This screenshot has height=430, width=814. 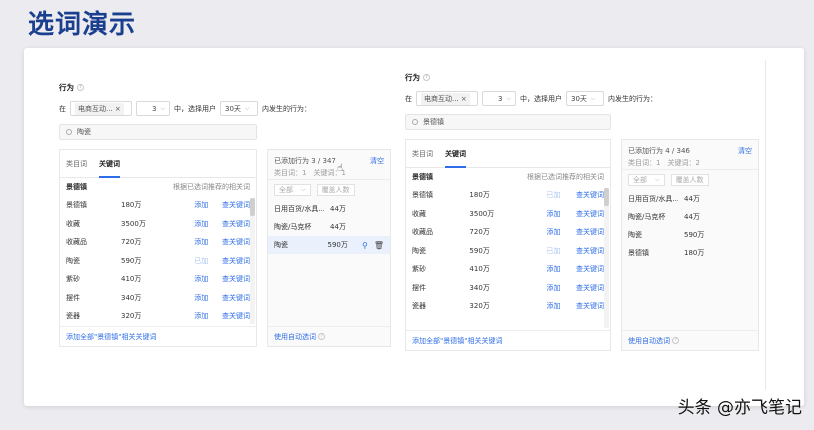 What do you see at coordinates (158, 316) in the screenshot?
I see `table-row: 瓷器 320万 添加 查关键词` at bounding box center [158, 316].